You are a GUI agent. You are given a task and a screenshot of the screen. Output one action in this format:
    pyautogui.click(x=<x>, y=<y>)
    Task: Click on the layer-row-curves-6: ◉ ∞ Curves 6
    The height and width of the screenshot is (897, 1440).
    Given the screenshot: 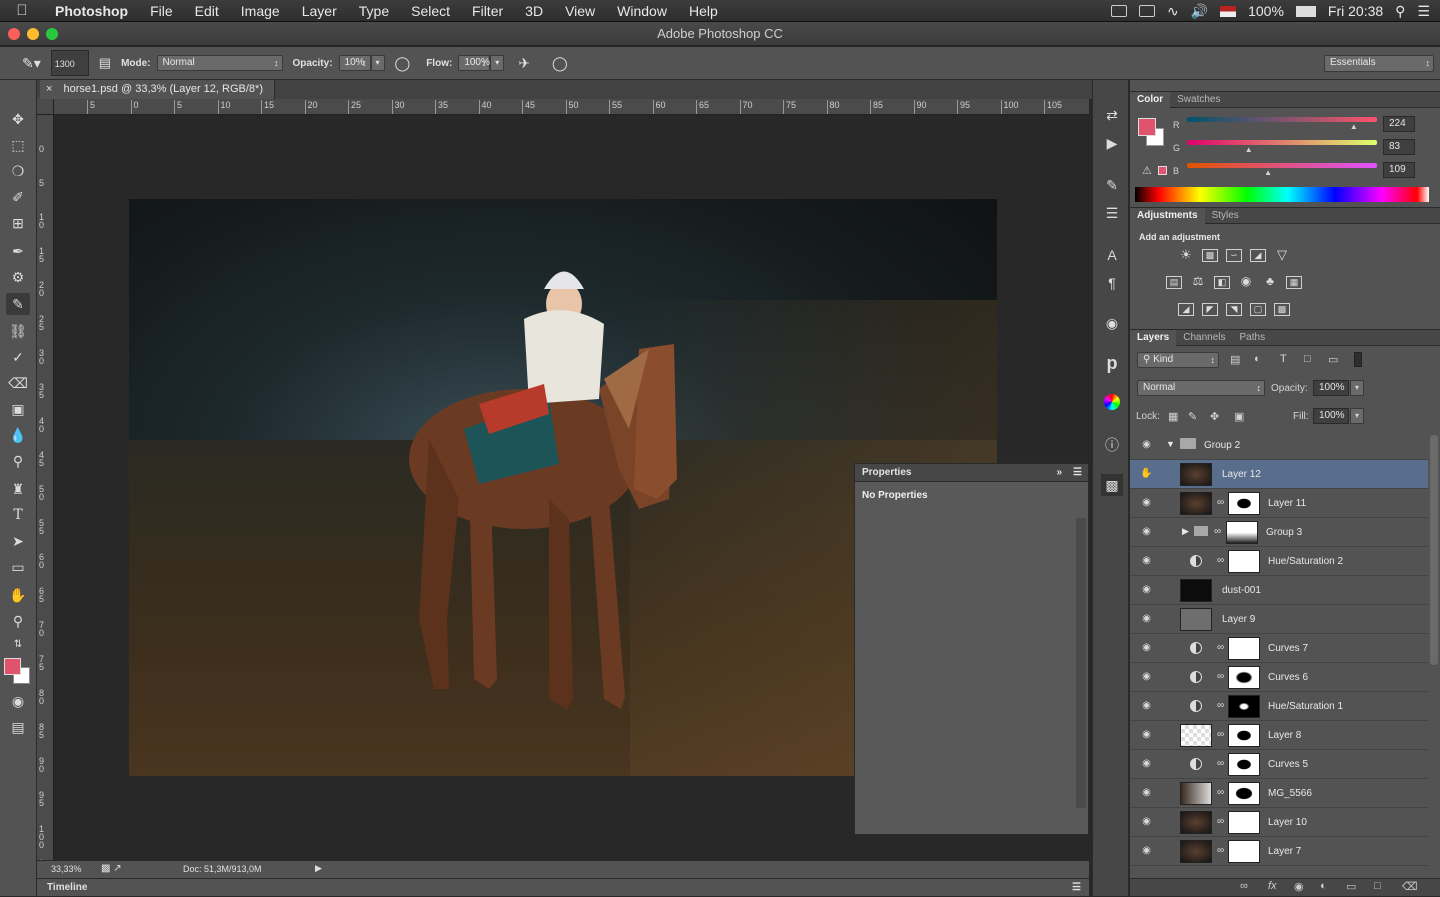 What is the action you would take?
    pyautogui.click(x=1279, y=677)
    